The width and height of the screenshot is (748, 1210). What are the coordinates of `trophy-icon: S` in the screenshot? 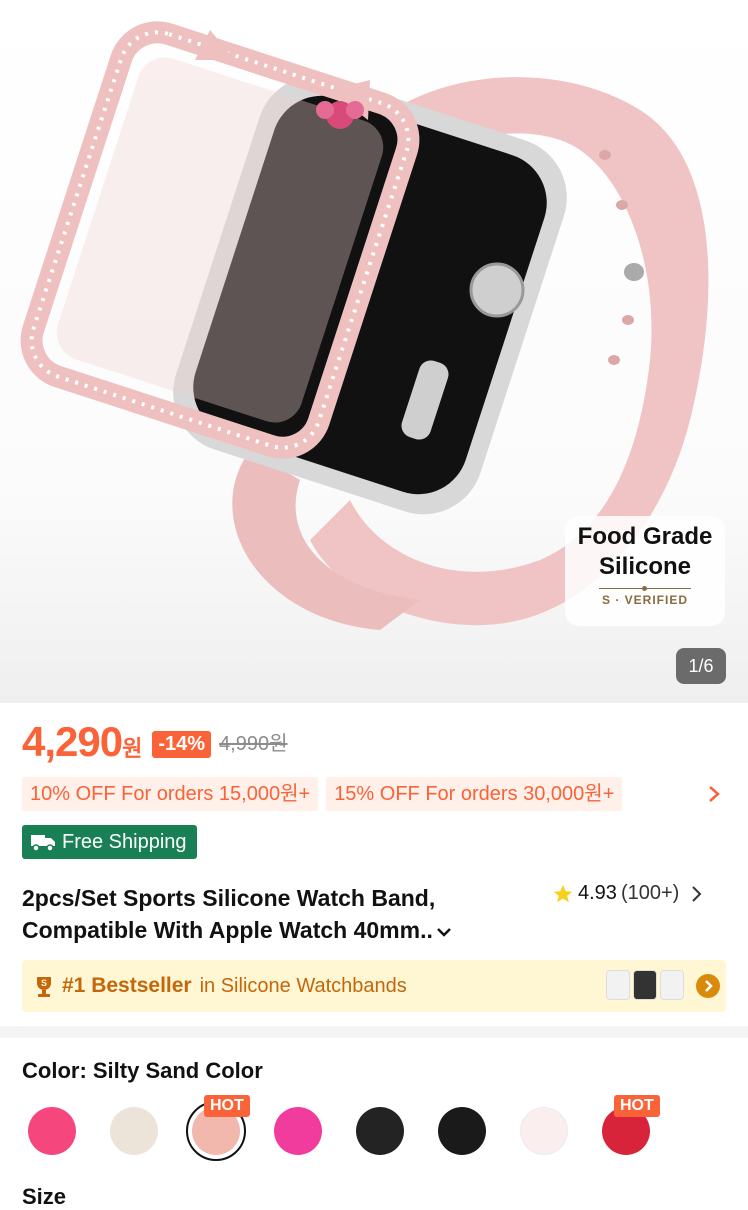 It's located at (44, 987).